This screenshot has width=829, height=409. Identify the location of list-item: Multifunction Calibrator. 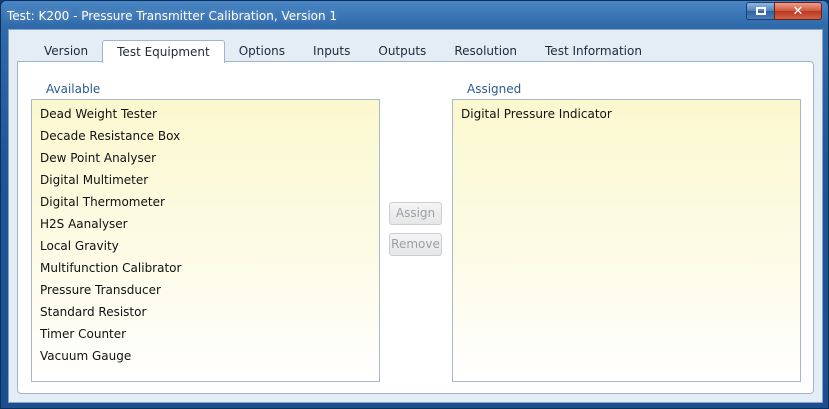
(205, 268).